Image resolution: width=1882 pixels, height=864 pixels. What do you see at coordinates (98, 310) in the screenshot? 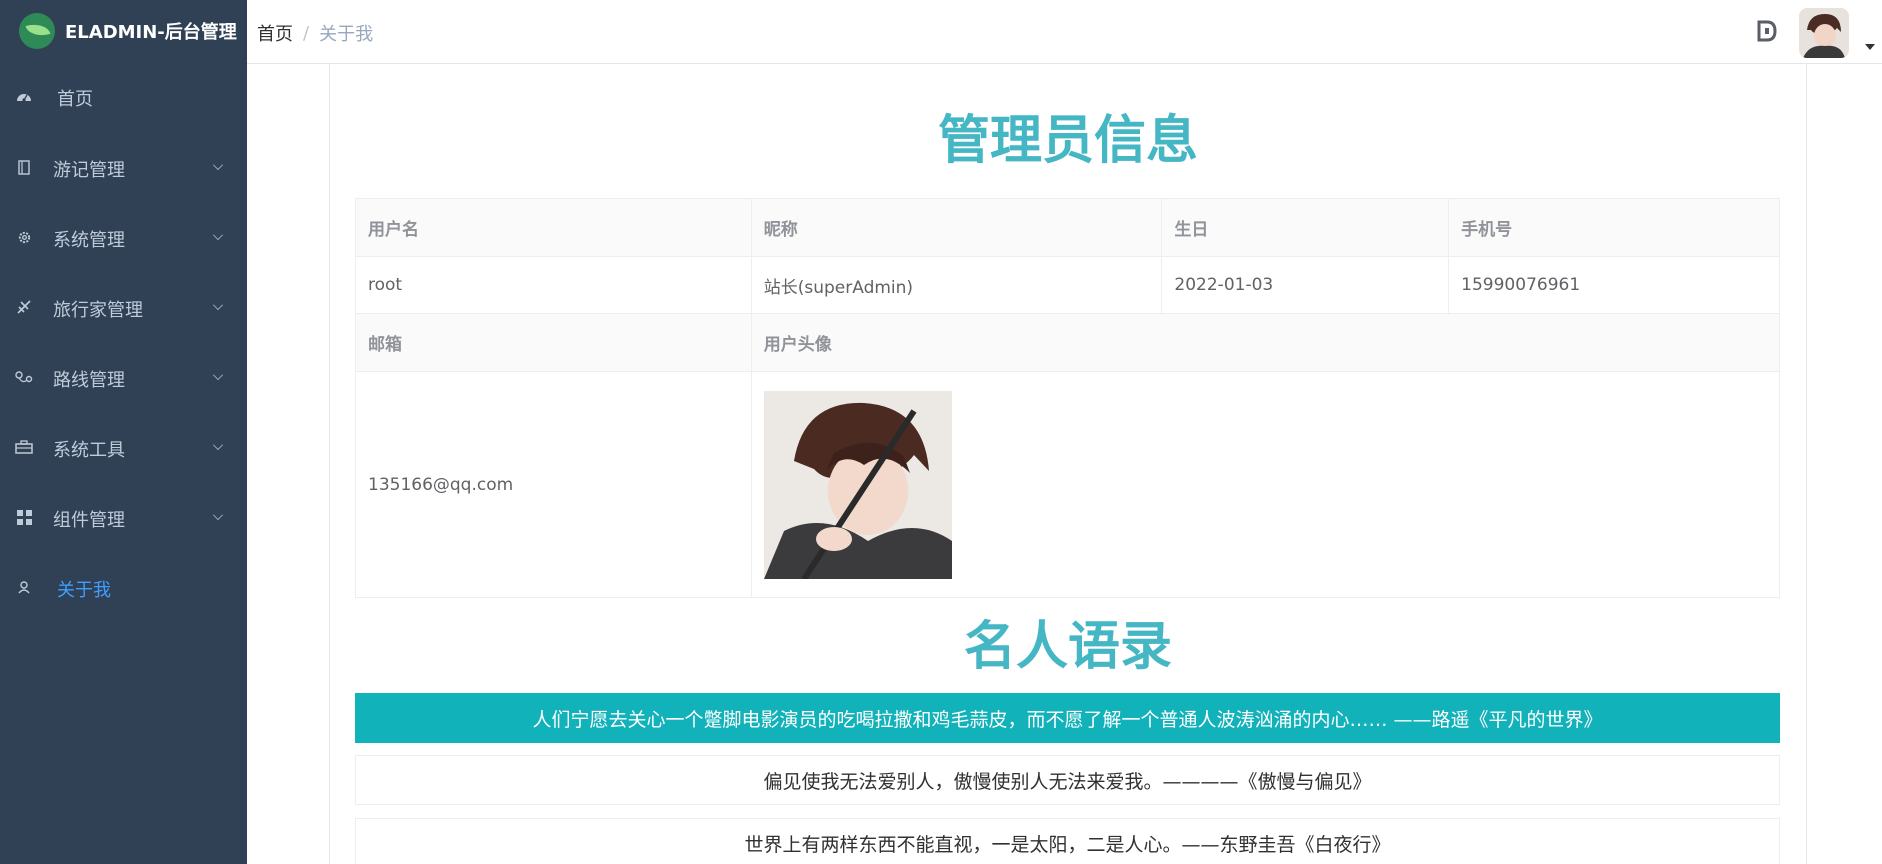
I see `sidebar-item-label: 旅行家管理` at bounding box center [98, 310].